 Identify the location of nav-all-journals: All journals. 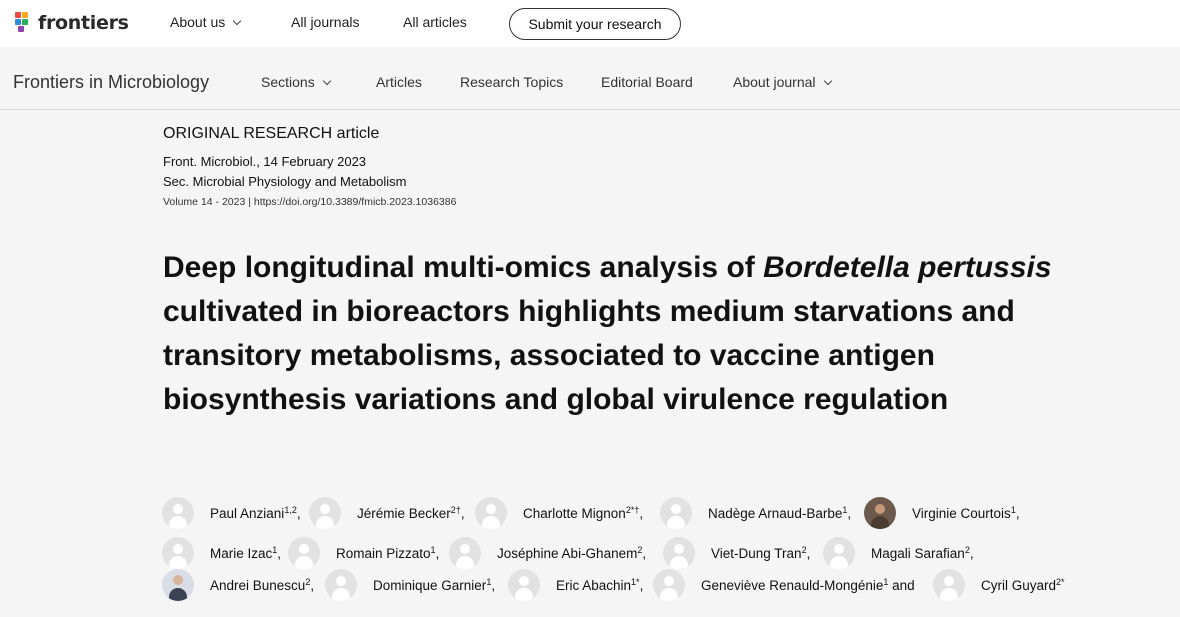
(325, 22).